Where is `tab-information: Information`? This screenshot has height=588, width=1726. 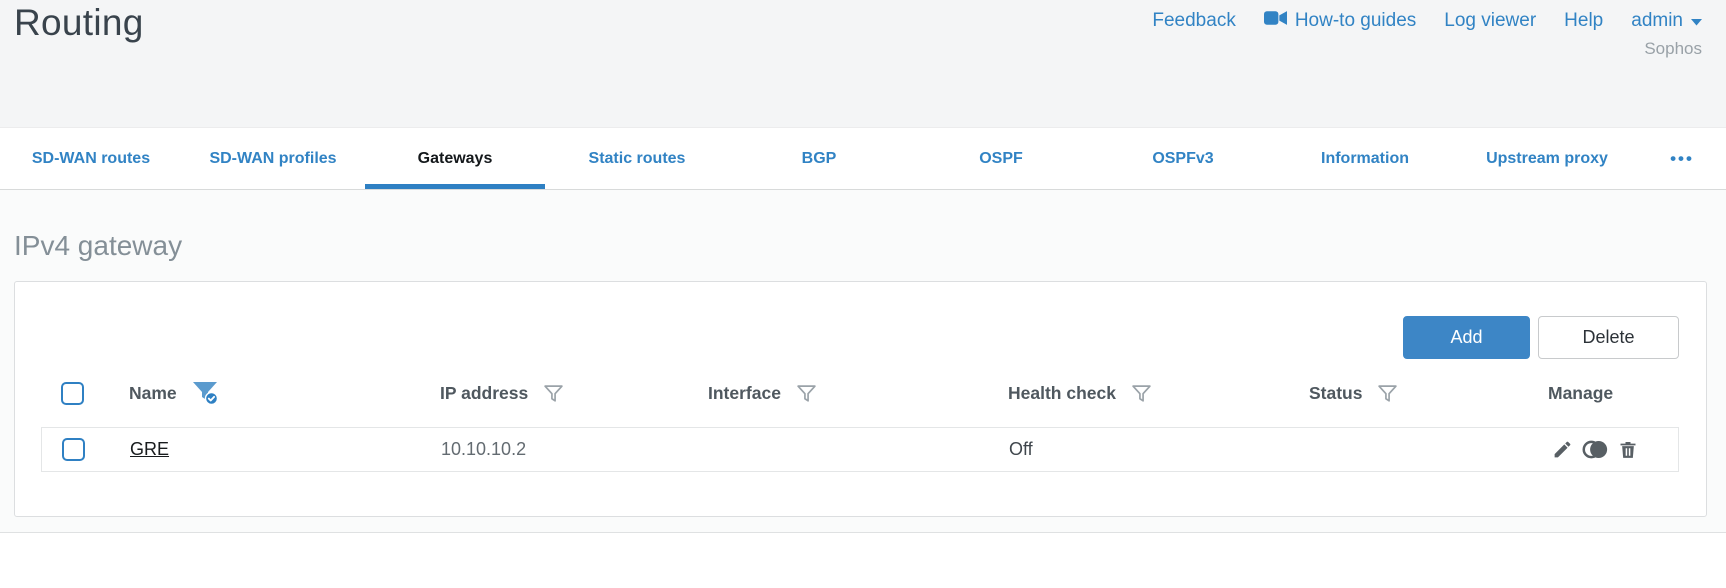 tab-information: Information is located at coordinates (1365, 158).